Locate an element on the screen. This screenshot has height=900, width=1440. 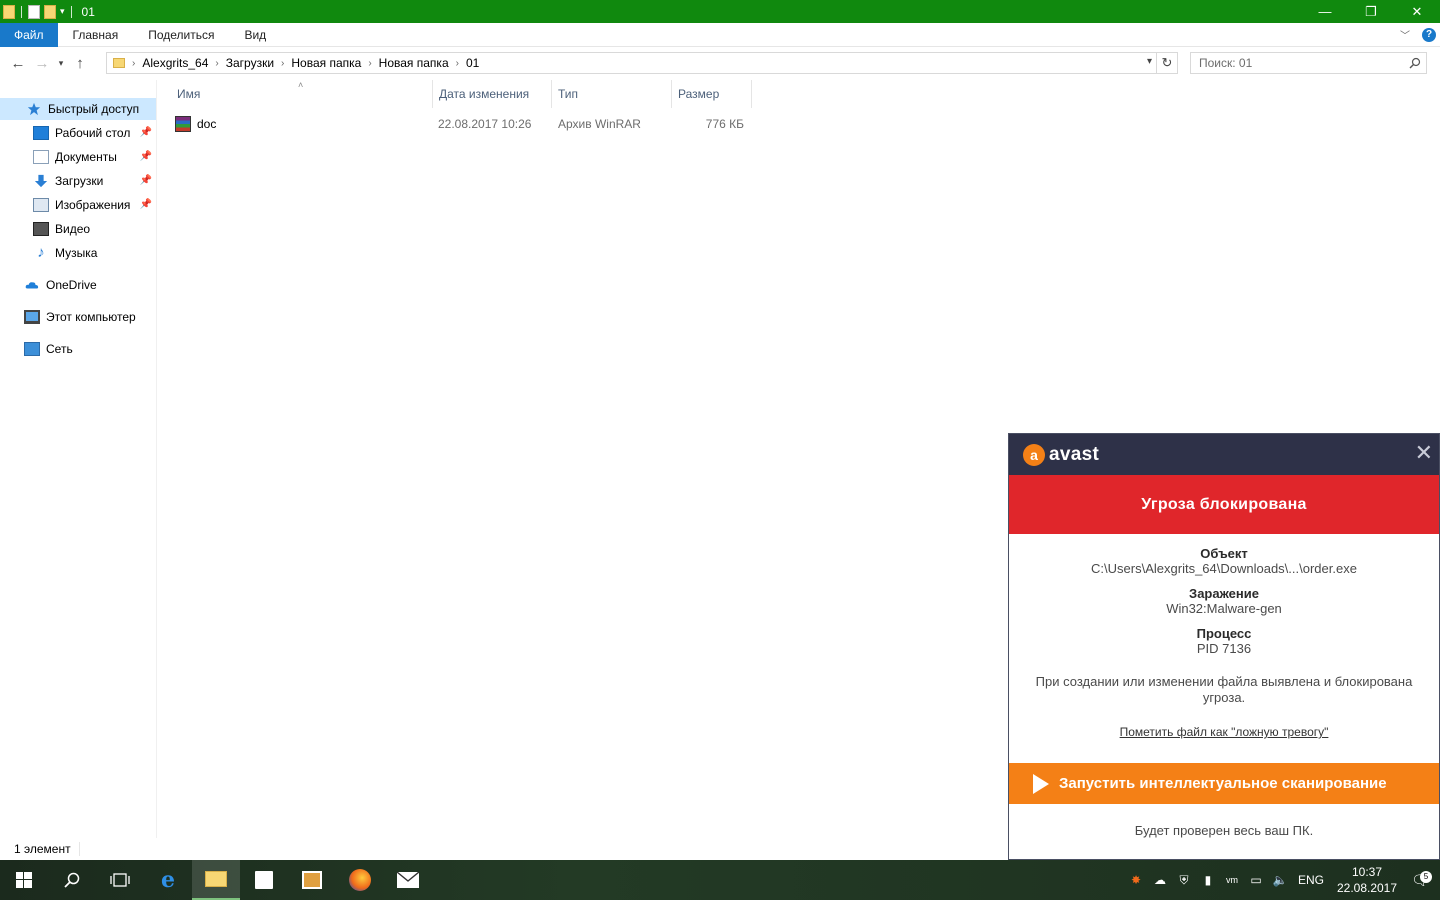
false-alarm-link: Пометить файл как "ложную тревогу" is located at coordinates (1224, 732).